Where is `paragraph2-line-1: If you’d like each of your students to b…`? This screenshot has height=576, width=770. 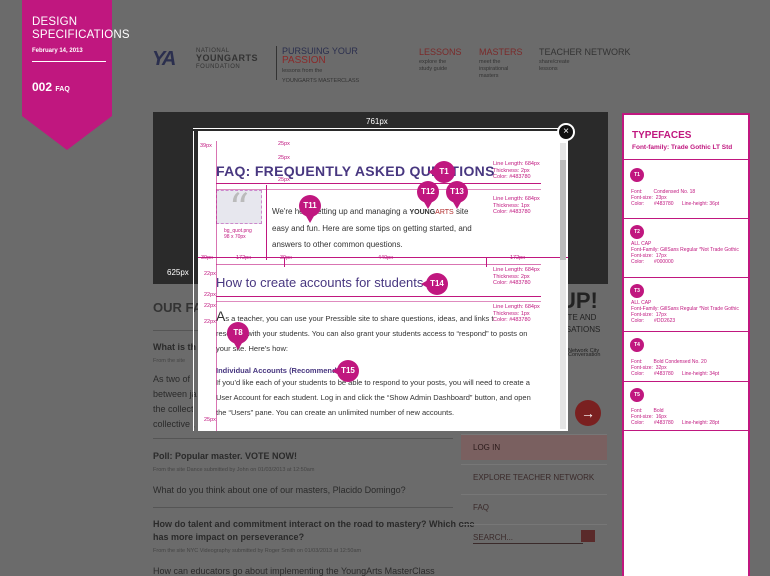
paragraph2-line-1: If you’d like each of your students to b… is located at coordinates (373, 382).